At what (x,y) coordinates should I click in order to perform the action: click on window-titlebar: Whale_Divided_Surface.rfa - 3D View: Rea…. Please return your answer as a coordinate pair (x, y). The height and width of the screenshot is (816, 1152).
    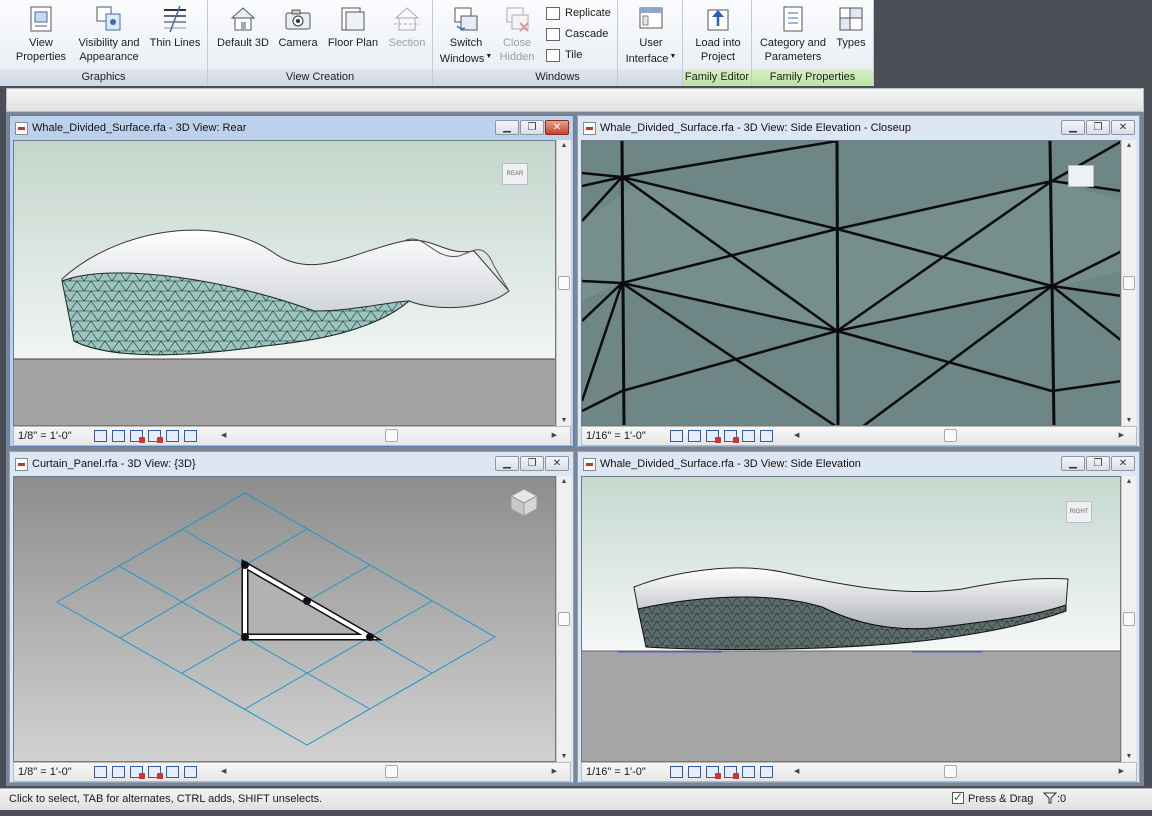
    Looking at the image, I should click on (291, 128).